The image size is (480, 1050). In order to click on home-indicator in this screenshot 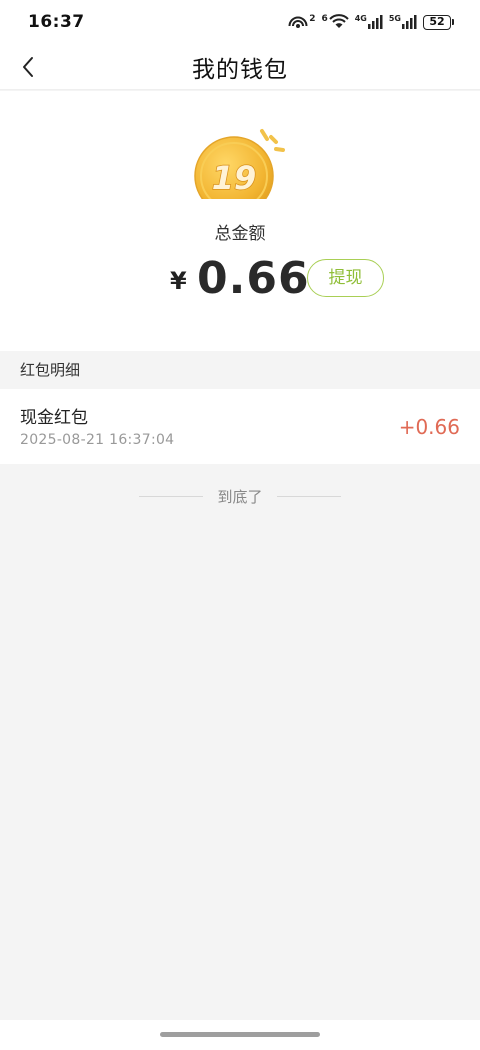, I will do `click(240, 1034)`.